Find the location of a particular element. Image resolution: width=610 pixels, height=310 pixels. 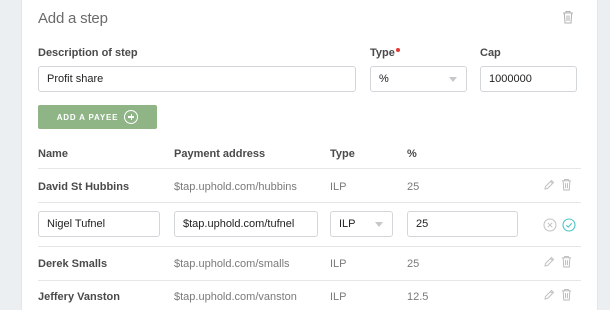

payee-address: $tap.uphold.com/smalls is located at coordinates (232, 264).